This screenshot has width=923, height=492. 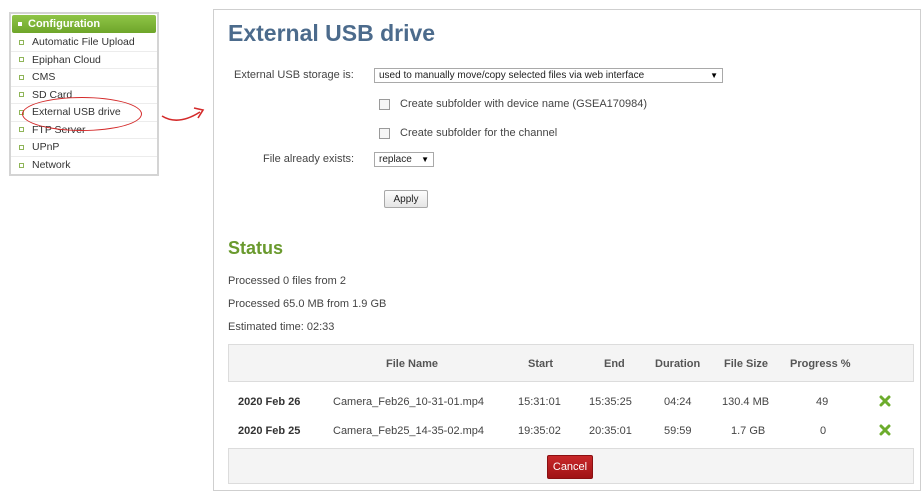 What do you see at coordinates (746, 364) in the screenshot?
I see `column-header-file-size: File Size` at bounding box center [746, 364].